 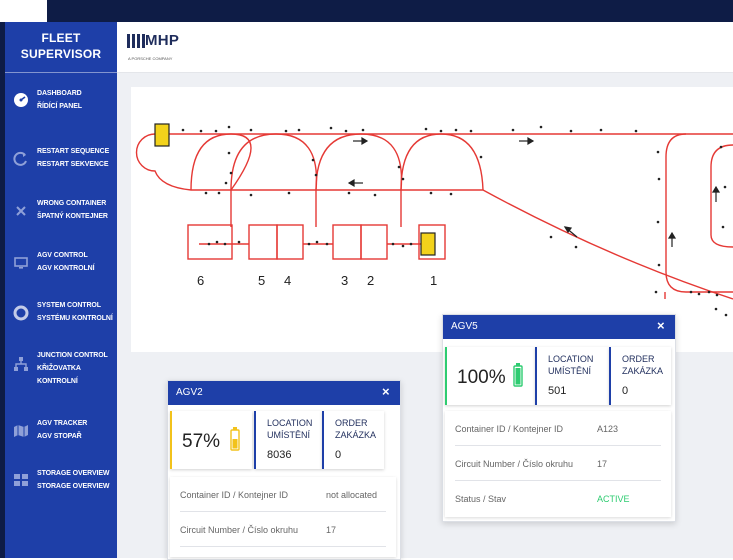 I want to click on sidebar-item-label: RESTART SEQUENCE, so click(x=77, y=151).